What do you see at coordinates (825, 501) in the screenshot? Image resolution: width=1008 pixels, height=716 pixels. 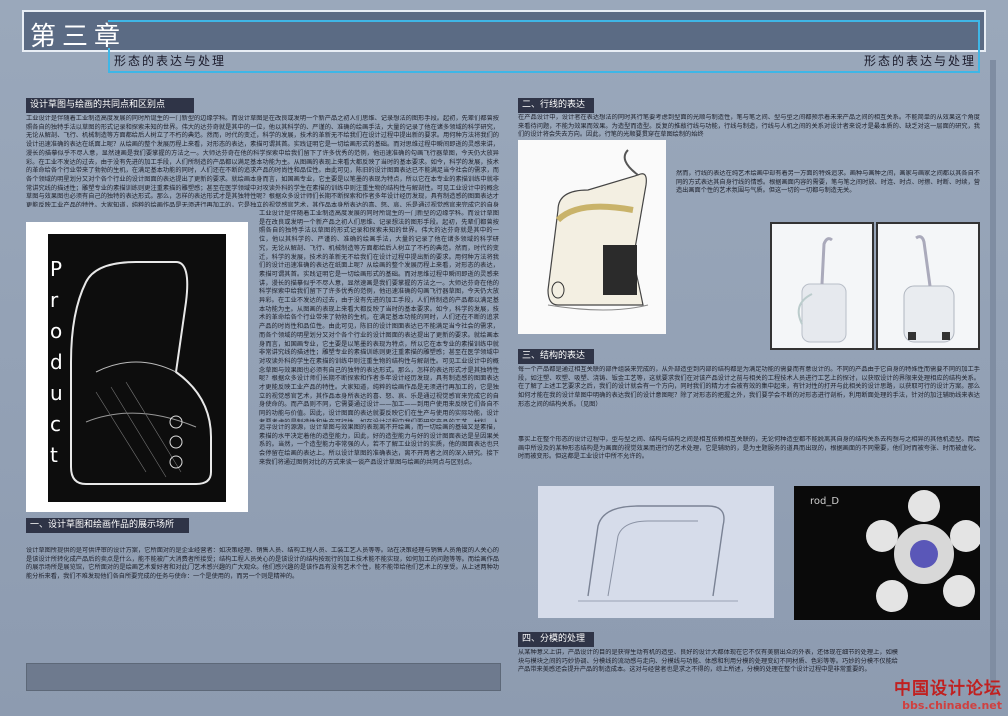 I see `render-label: rod_D` at bounding box center [825, 501].